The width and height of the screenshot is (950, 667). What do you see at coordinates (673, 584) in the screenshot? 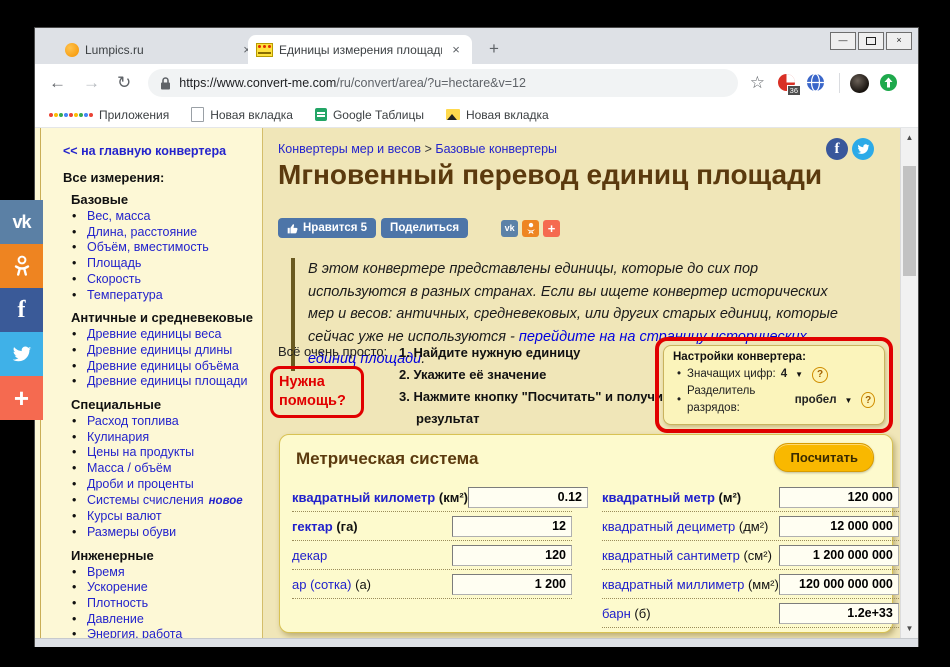
I see `unit-link: квадратный миллиметр` at bounding box center [673, 584].